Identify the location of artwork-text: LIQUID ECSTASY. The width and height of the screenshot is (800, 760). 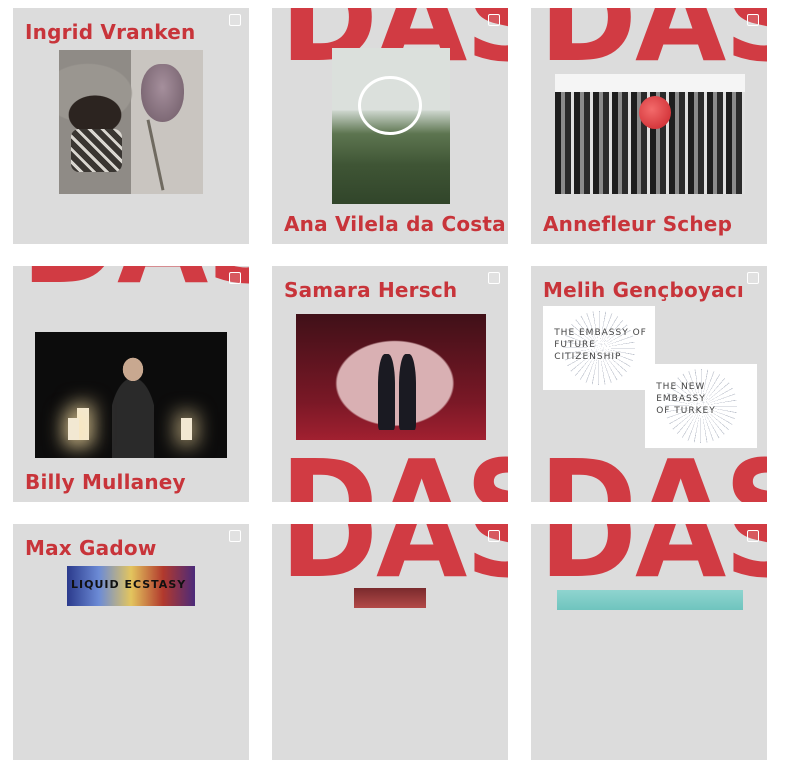
(129, 584).